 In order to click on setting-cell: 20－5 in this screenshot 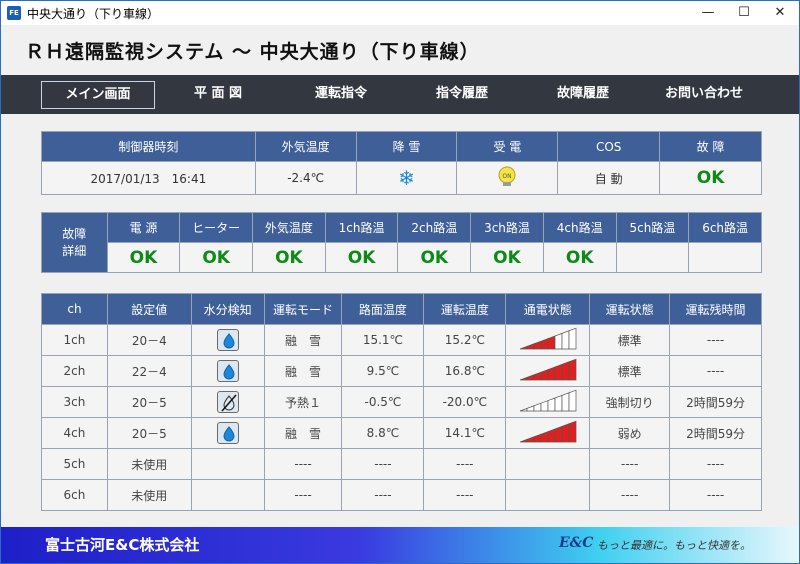, I will do `click(149, 433)`.